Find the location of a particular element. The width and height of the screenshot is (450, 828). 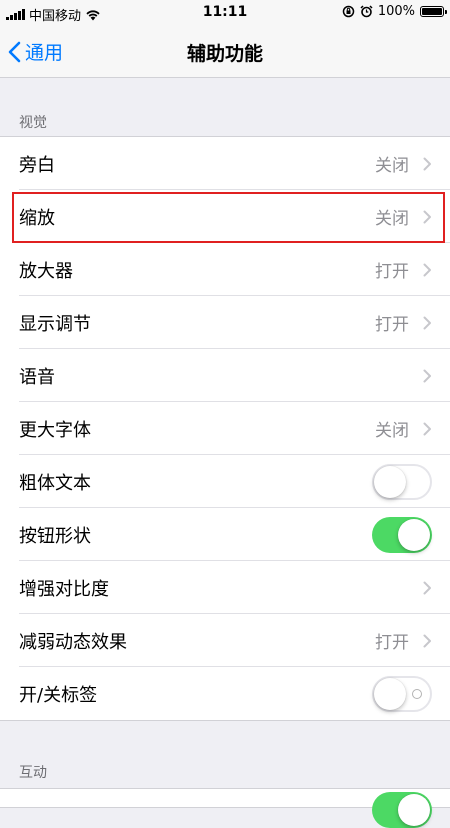

settings-row: 增强对比度 is located at coordinates (225, 587).